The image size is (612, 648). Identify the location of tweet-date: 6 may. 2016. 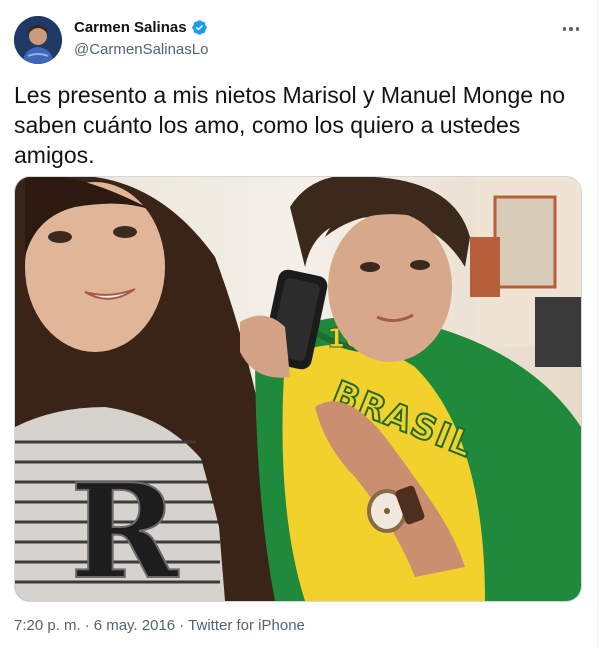
(134, 625).